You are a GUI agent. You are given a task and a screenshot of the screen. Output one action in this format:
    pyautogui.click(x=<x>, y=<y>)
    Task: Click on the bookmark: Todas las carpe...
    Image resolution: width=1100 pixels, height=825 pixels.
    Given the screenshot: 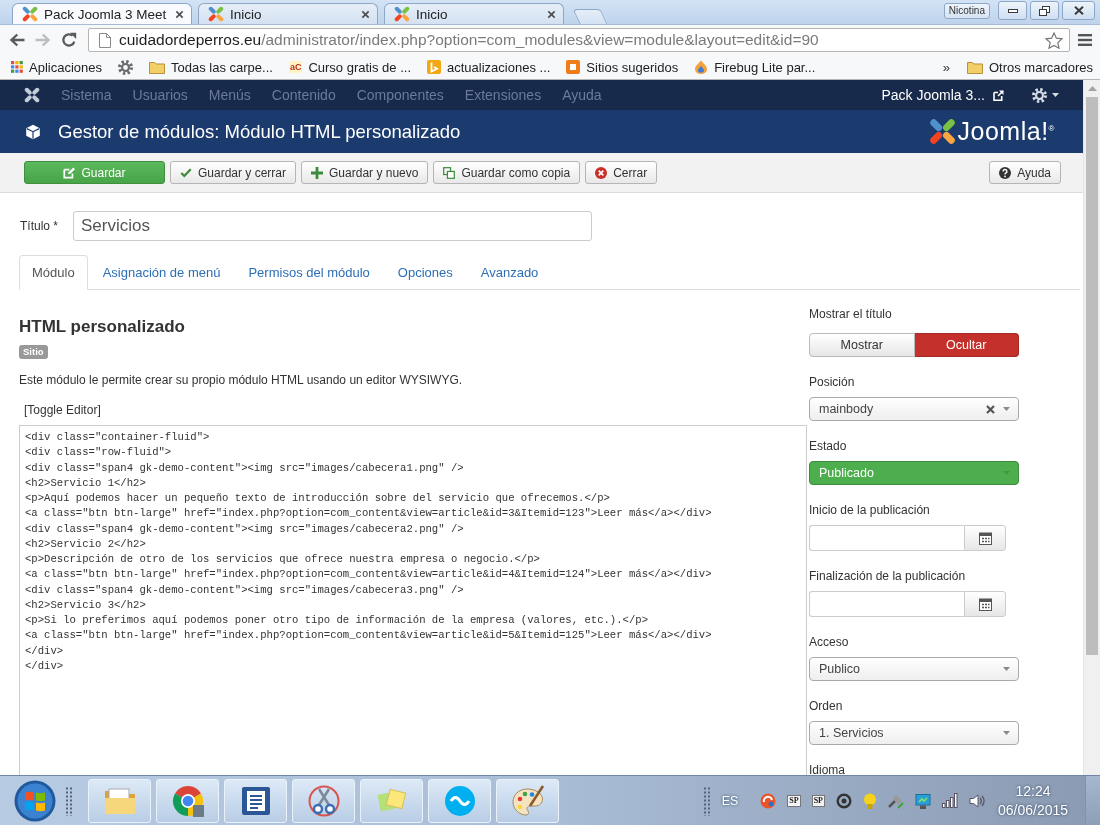 What is the action you would take?
    pyautogui.click(x=211, y=67)
    